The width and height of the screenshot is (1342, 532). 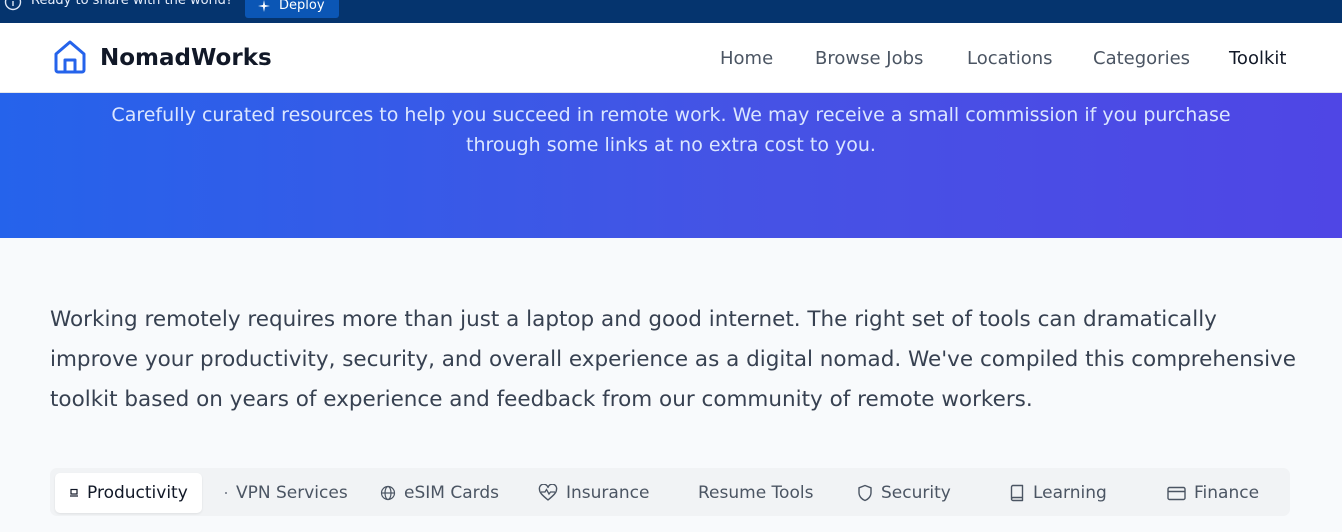 I want to click on tab-insurance: Insurance, so click(x=593, y=493).